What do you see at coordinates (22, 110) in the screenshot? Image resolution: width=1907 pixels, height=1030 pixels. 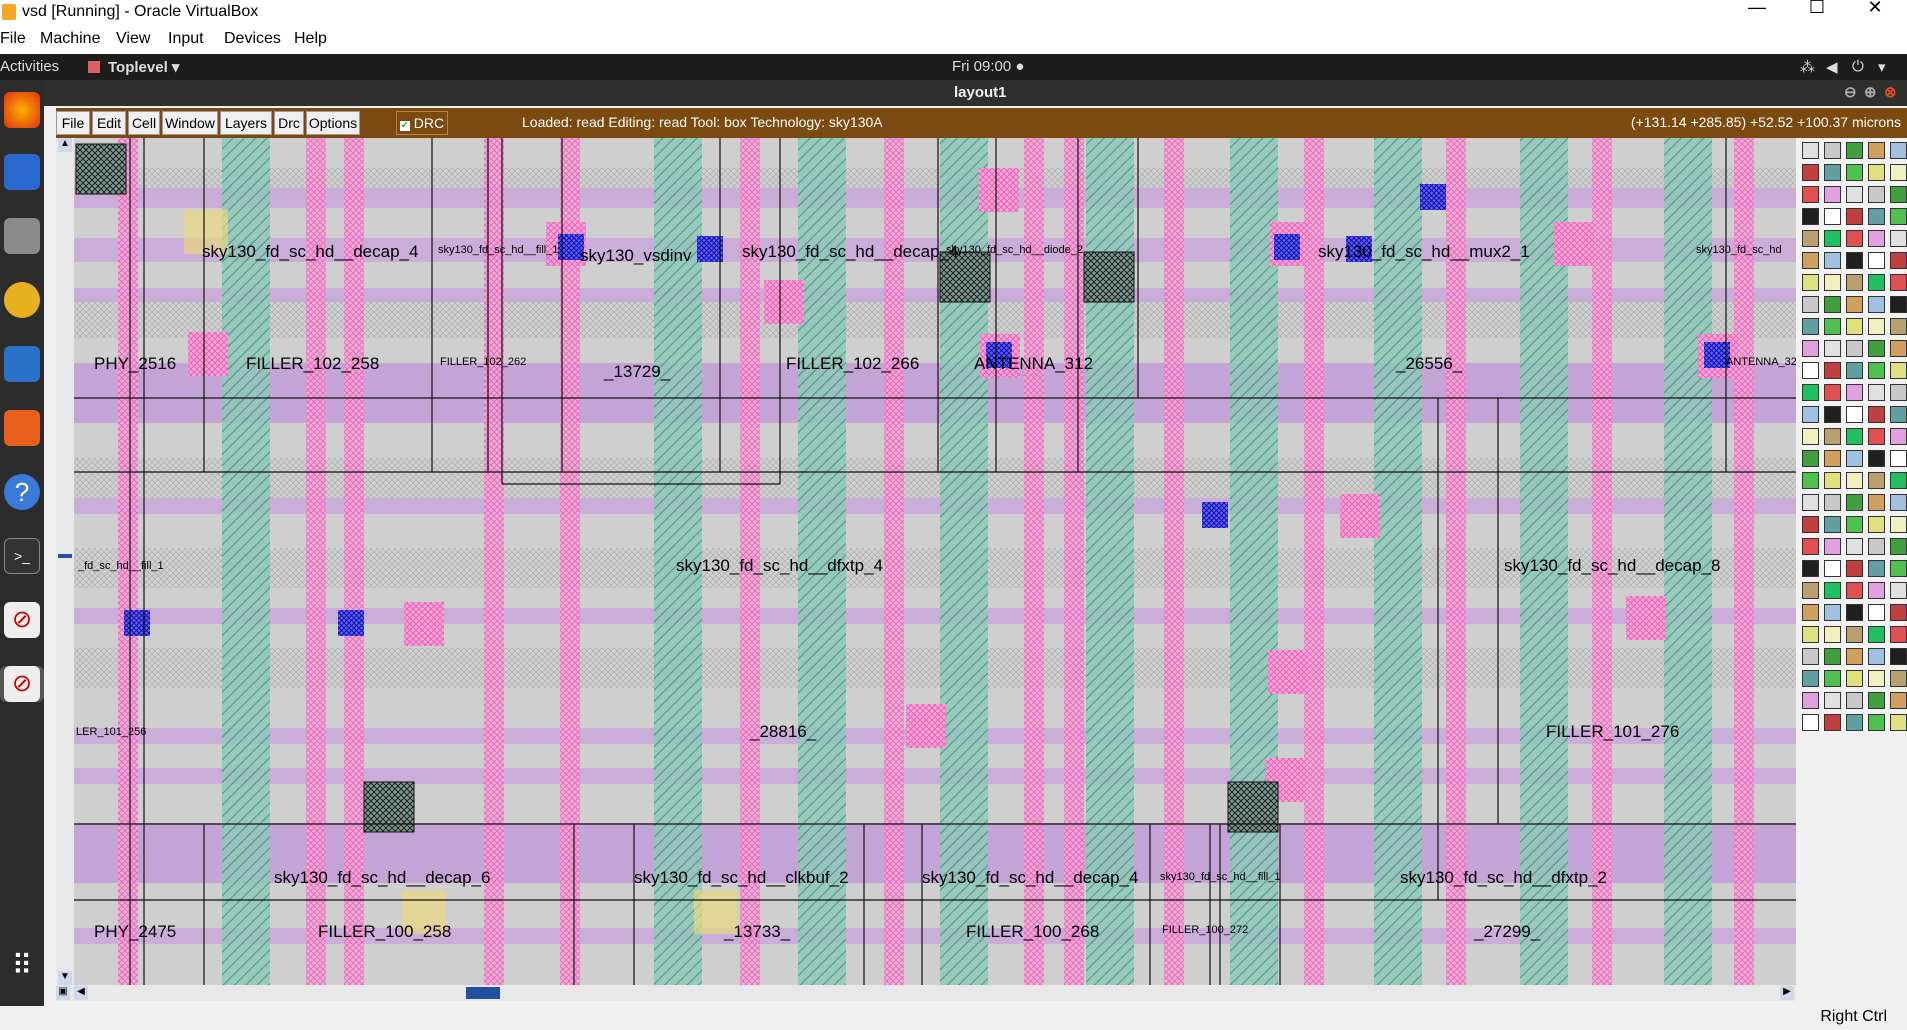 I see `firefox-icon` at bounding box center [22, 110].